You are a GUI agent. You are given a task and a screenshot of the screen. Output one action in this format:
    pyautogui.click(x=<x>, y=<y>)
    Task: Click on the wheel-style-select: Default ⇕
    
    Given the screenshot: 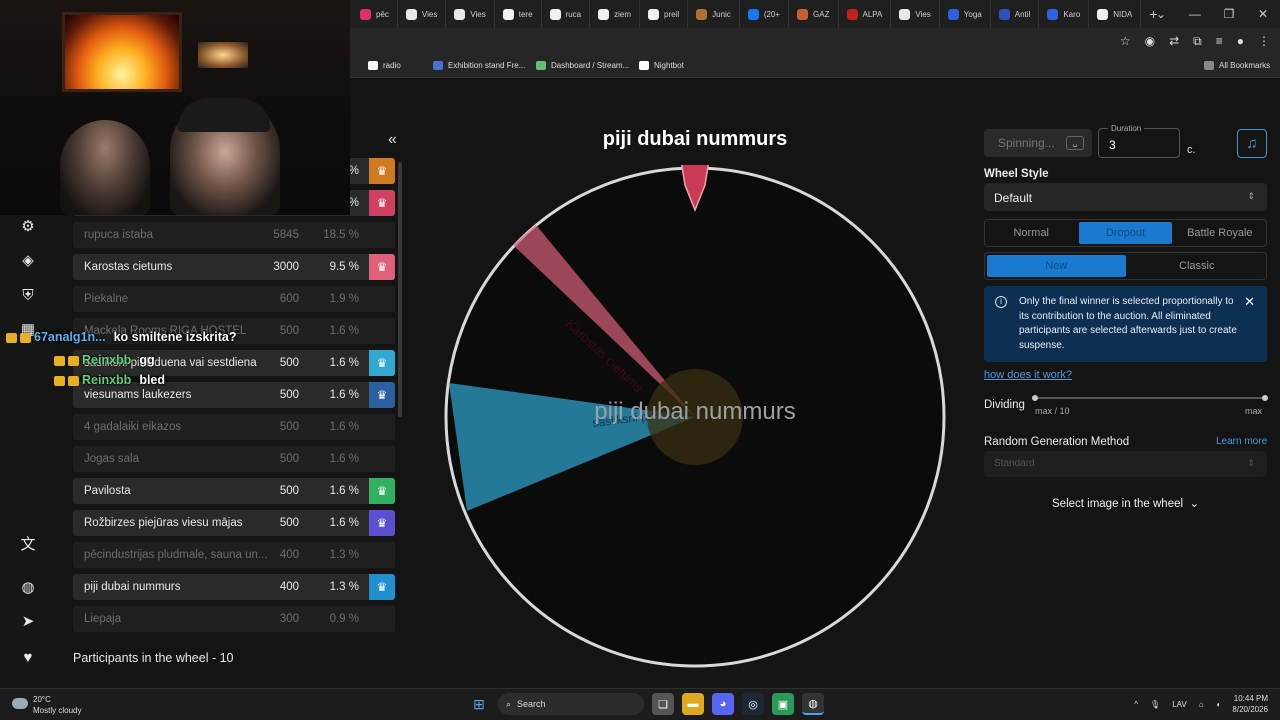 What is the action you would take?
    pyautogui.click(x=1125, y=197)
    